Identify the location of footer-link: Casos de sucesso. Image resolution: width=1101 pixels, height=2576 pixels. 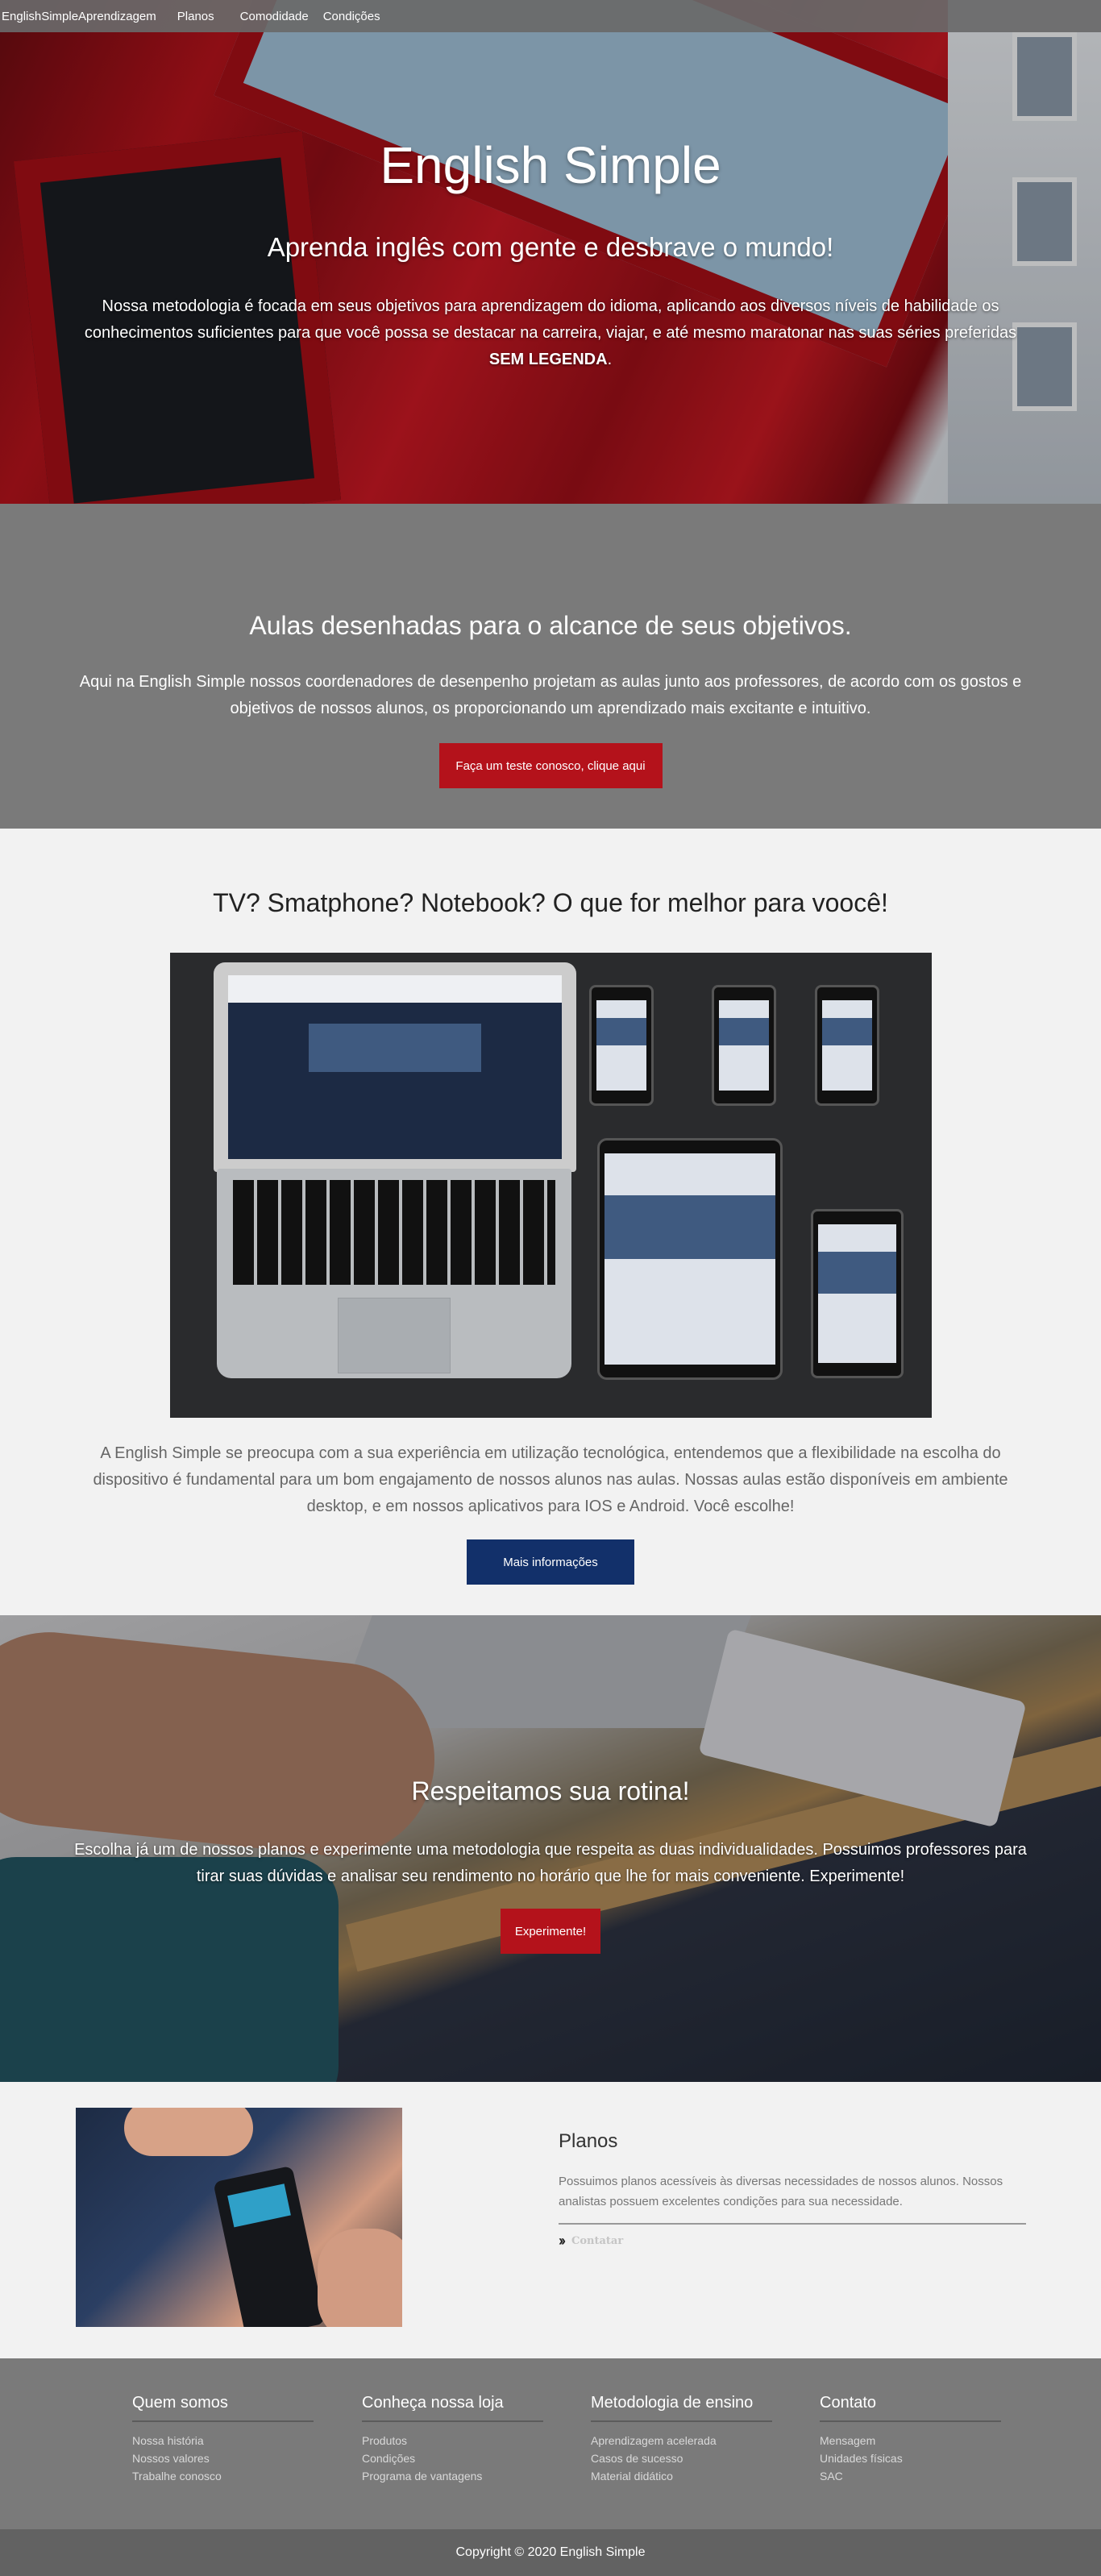
(681, 2458).